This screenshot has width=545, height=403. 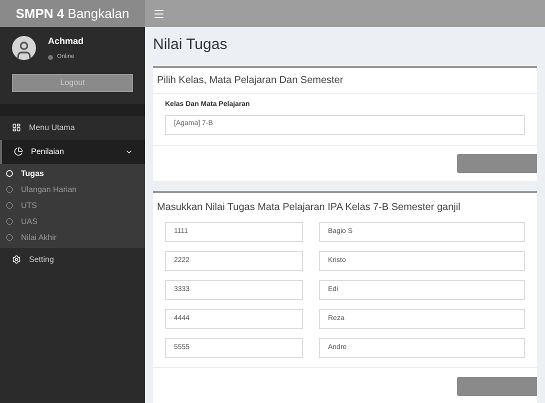 What do you see at coordinates (159, 14) in the screenshot?
I see `menu-icon` at bounding box center [159, 14].